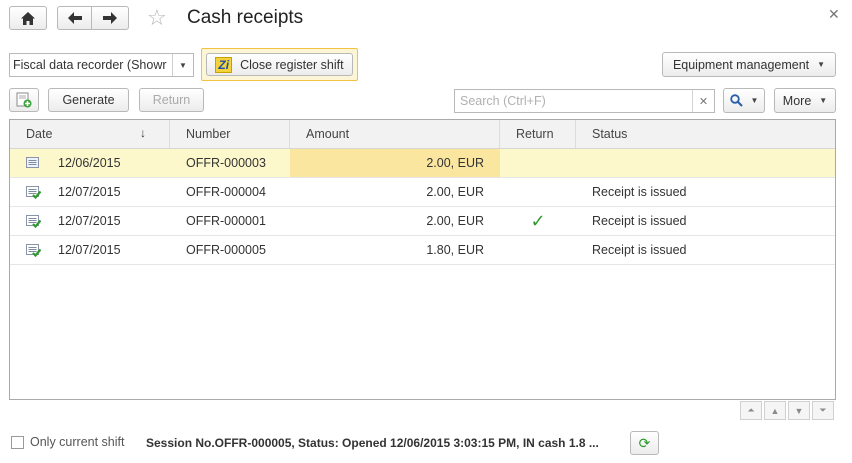  Describe the element at coordinates (703, 101) in the screenshot. I see `clear-search-icon: ✕` at that location.